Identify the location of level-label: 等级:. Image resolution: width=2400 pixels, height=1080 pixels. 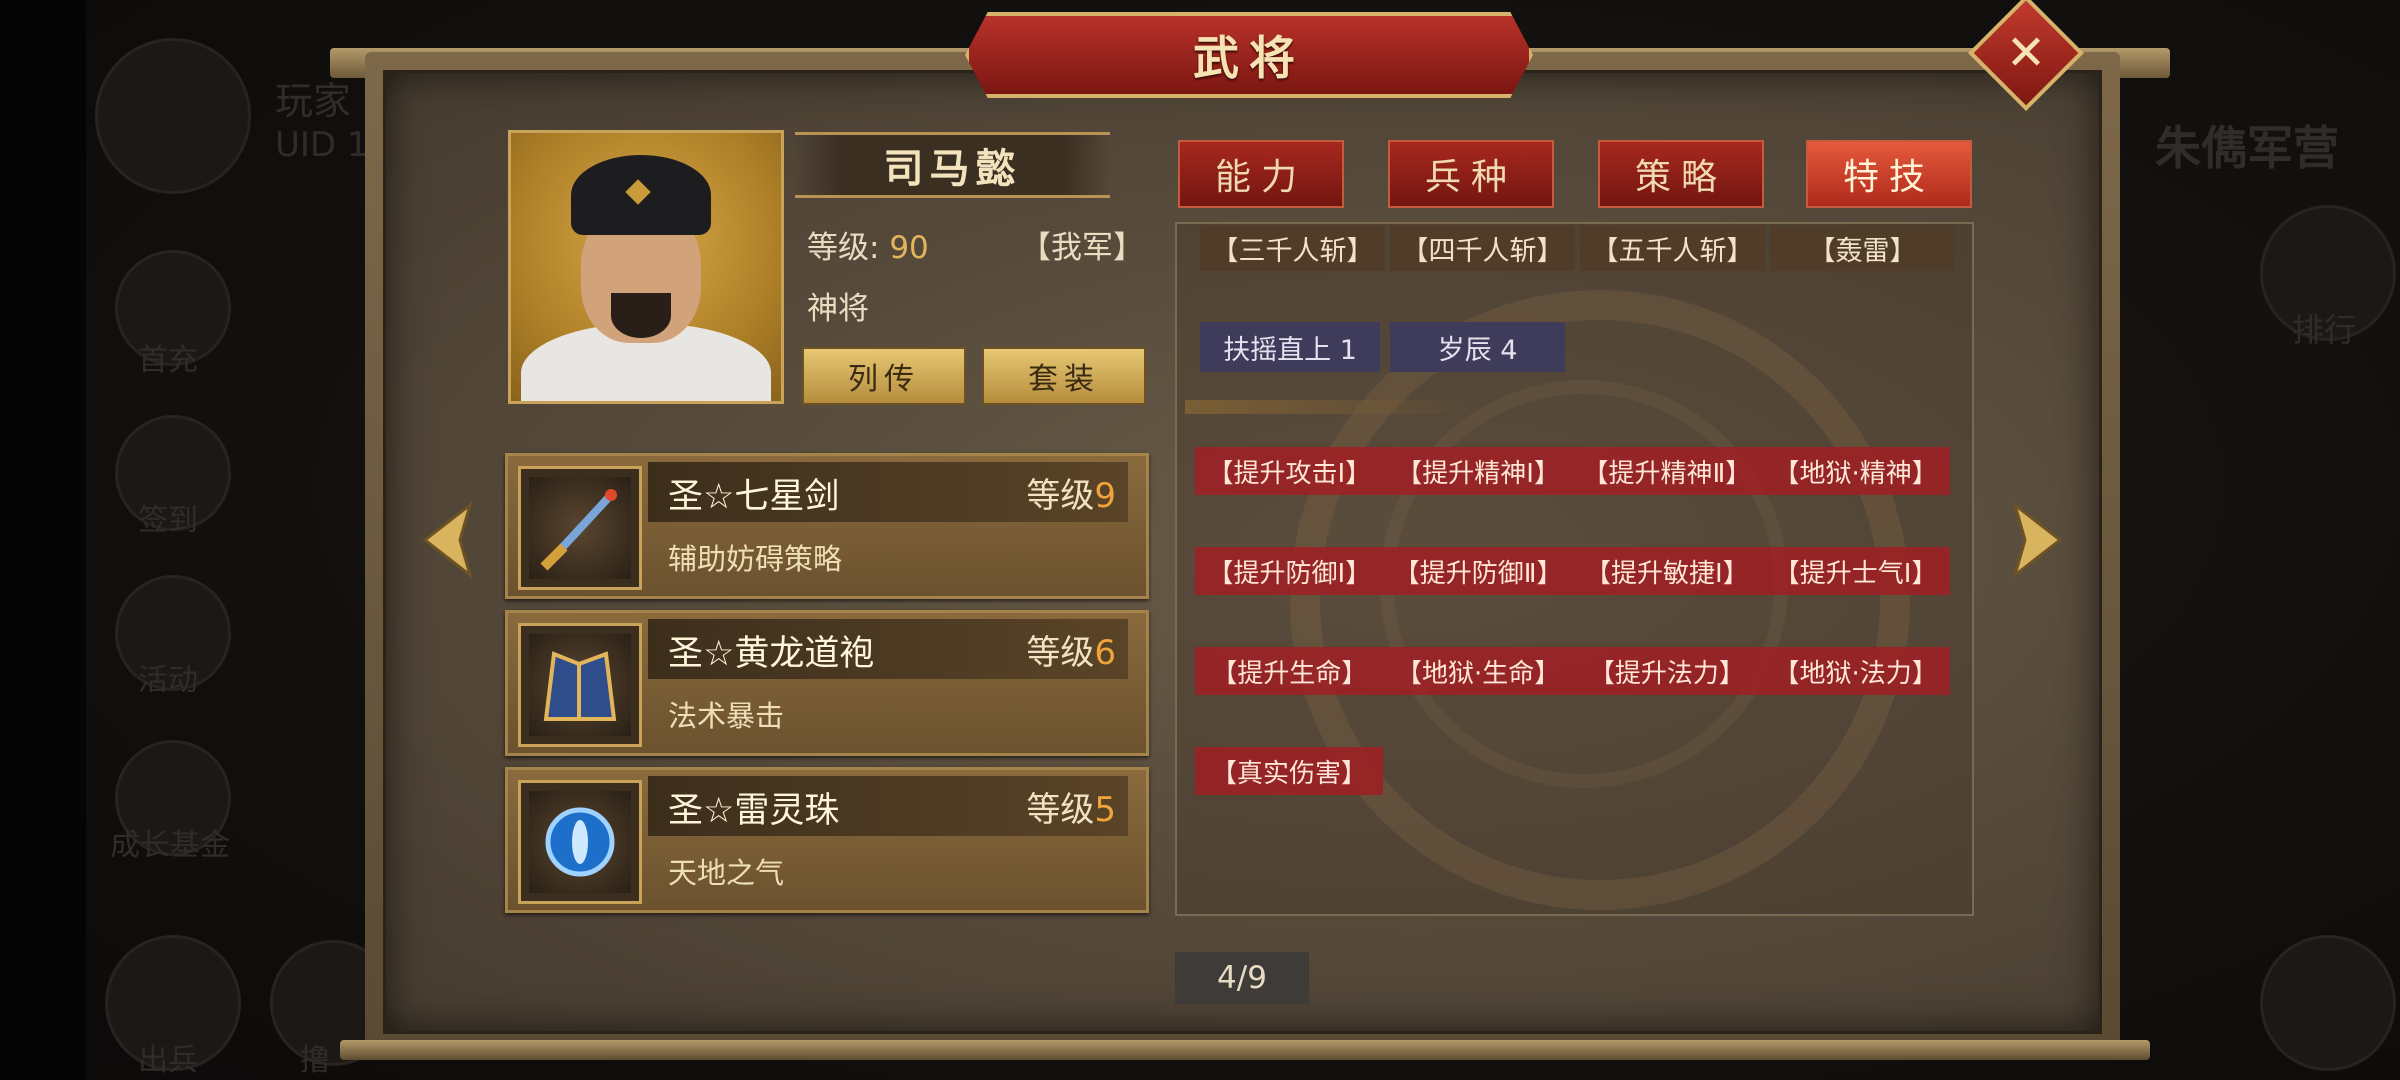
(843, 248).